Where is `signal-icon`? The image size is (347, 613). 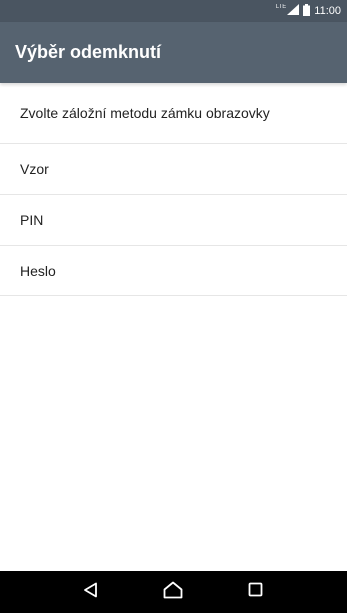 signal-icon is located at coordinates (293, 11).